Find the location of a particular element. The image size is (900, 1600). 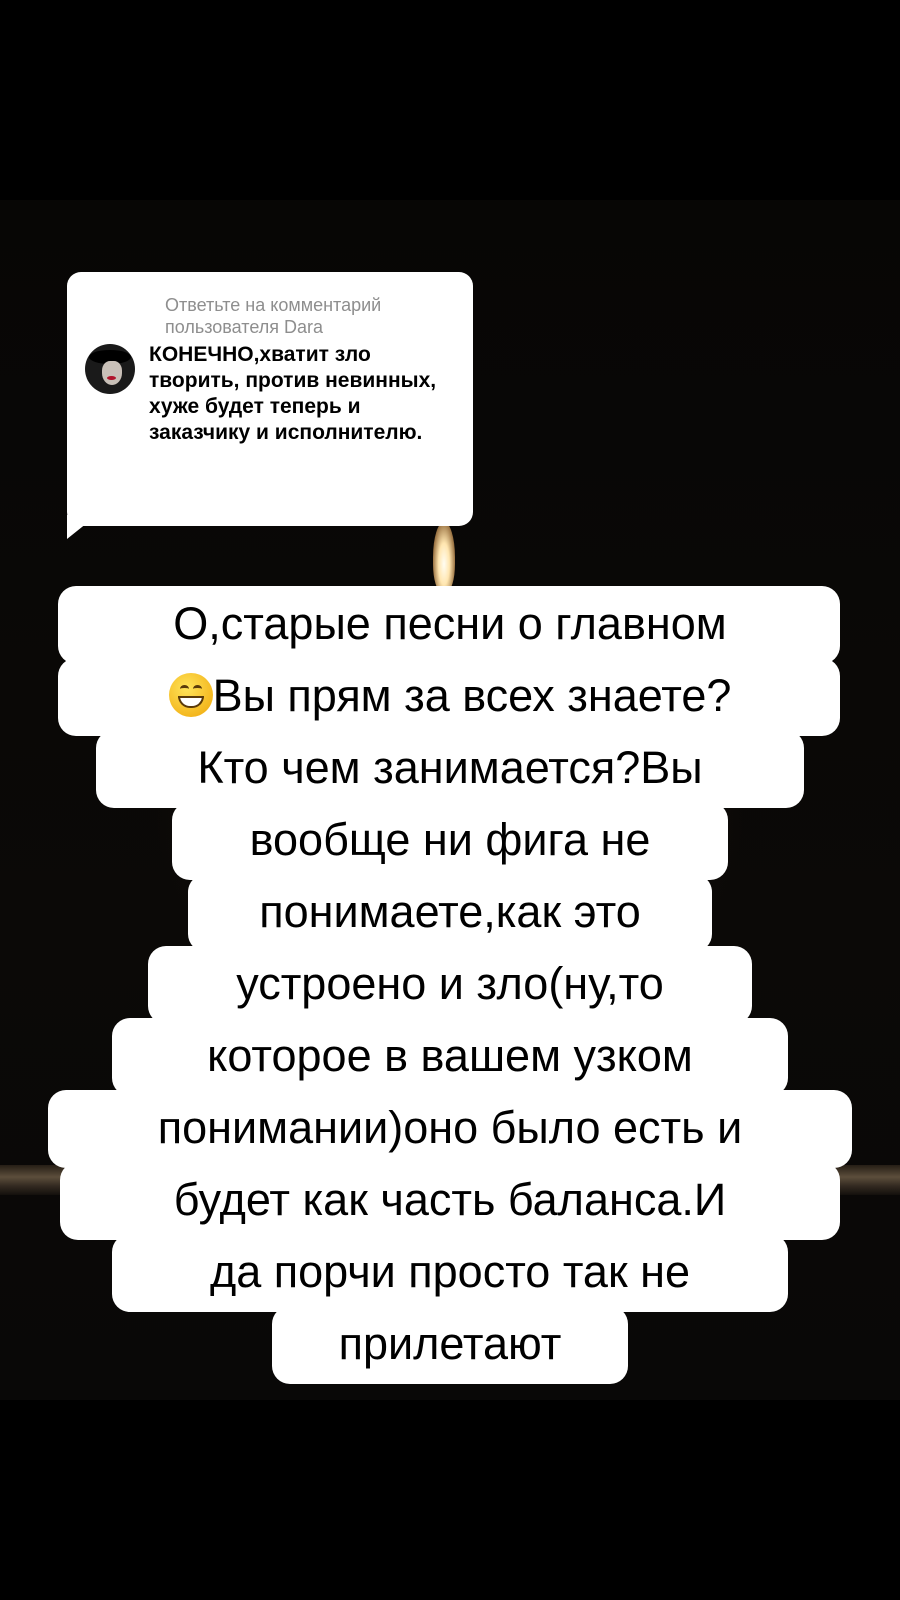

caption-line: которое в вашем узком is located at coordinates (450, 1057).